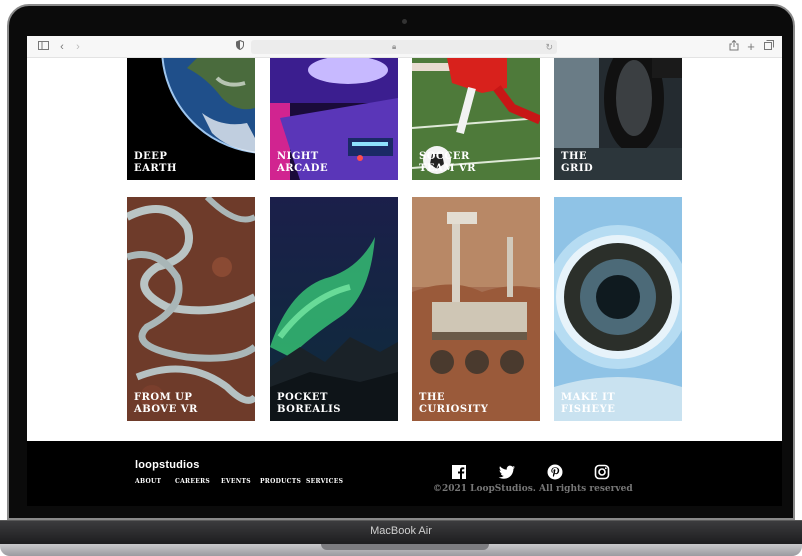  What do you see at coordinates (324, 481) in the screenshot?
I see `footer-nav-services: SERVICES` at bounding box center [324, 481].